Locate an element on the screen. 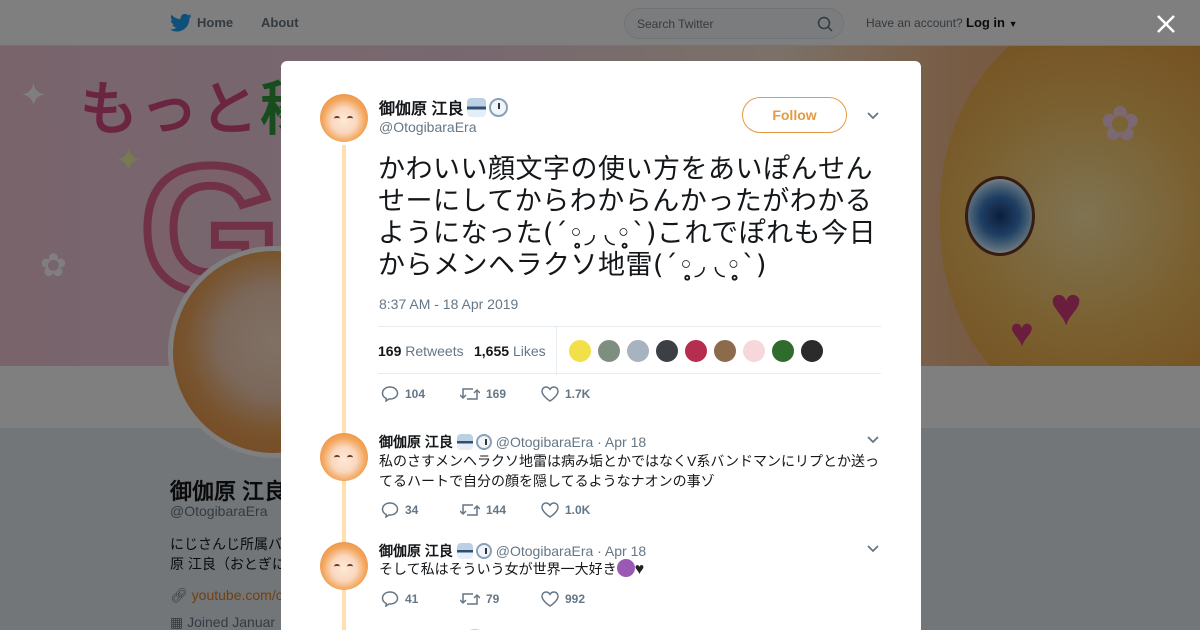 This screenshot has width=1200, height=630. smiling-devil-emoji-icon is located at coordinates (625, 568).